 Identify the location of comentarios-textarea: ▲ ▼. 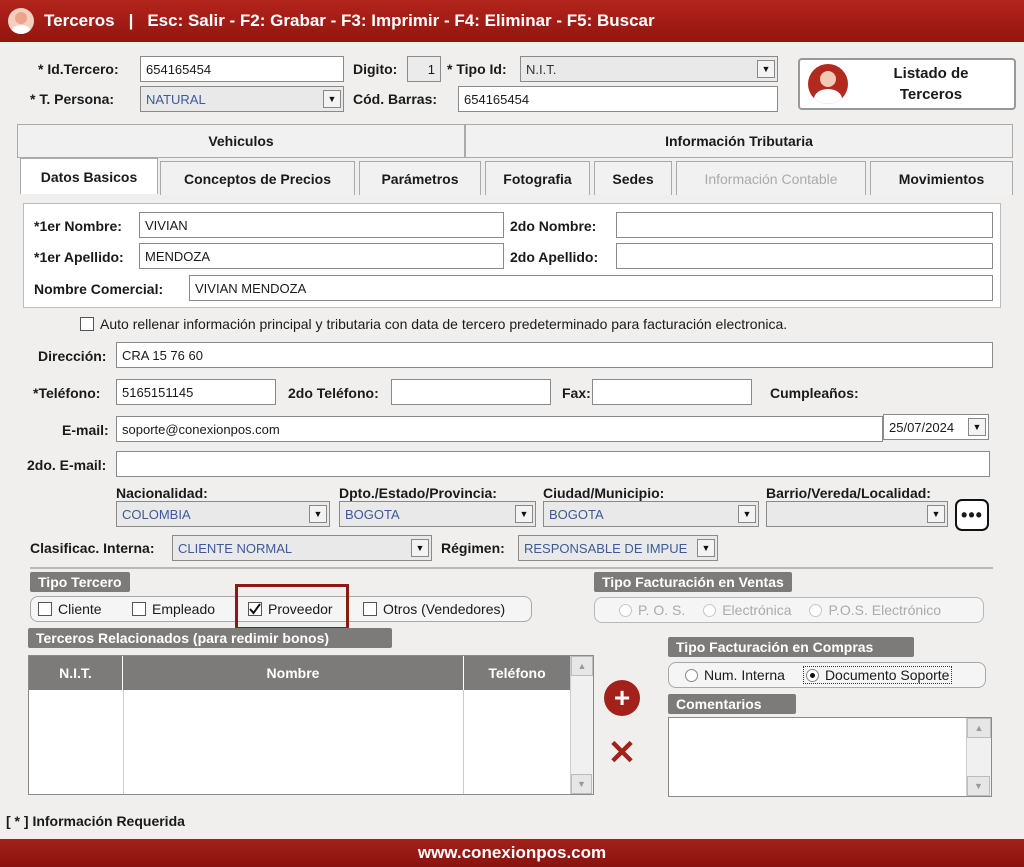
(830, 757).